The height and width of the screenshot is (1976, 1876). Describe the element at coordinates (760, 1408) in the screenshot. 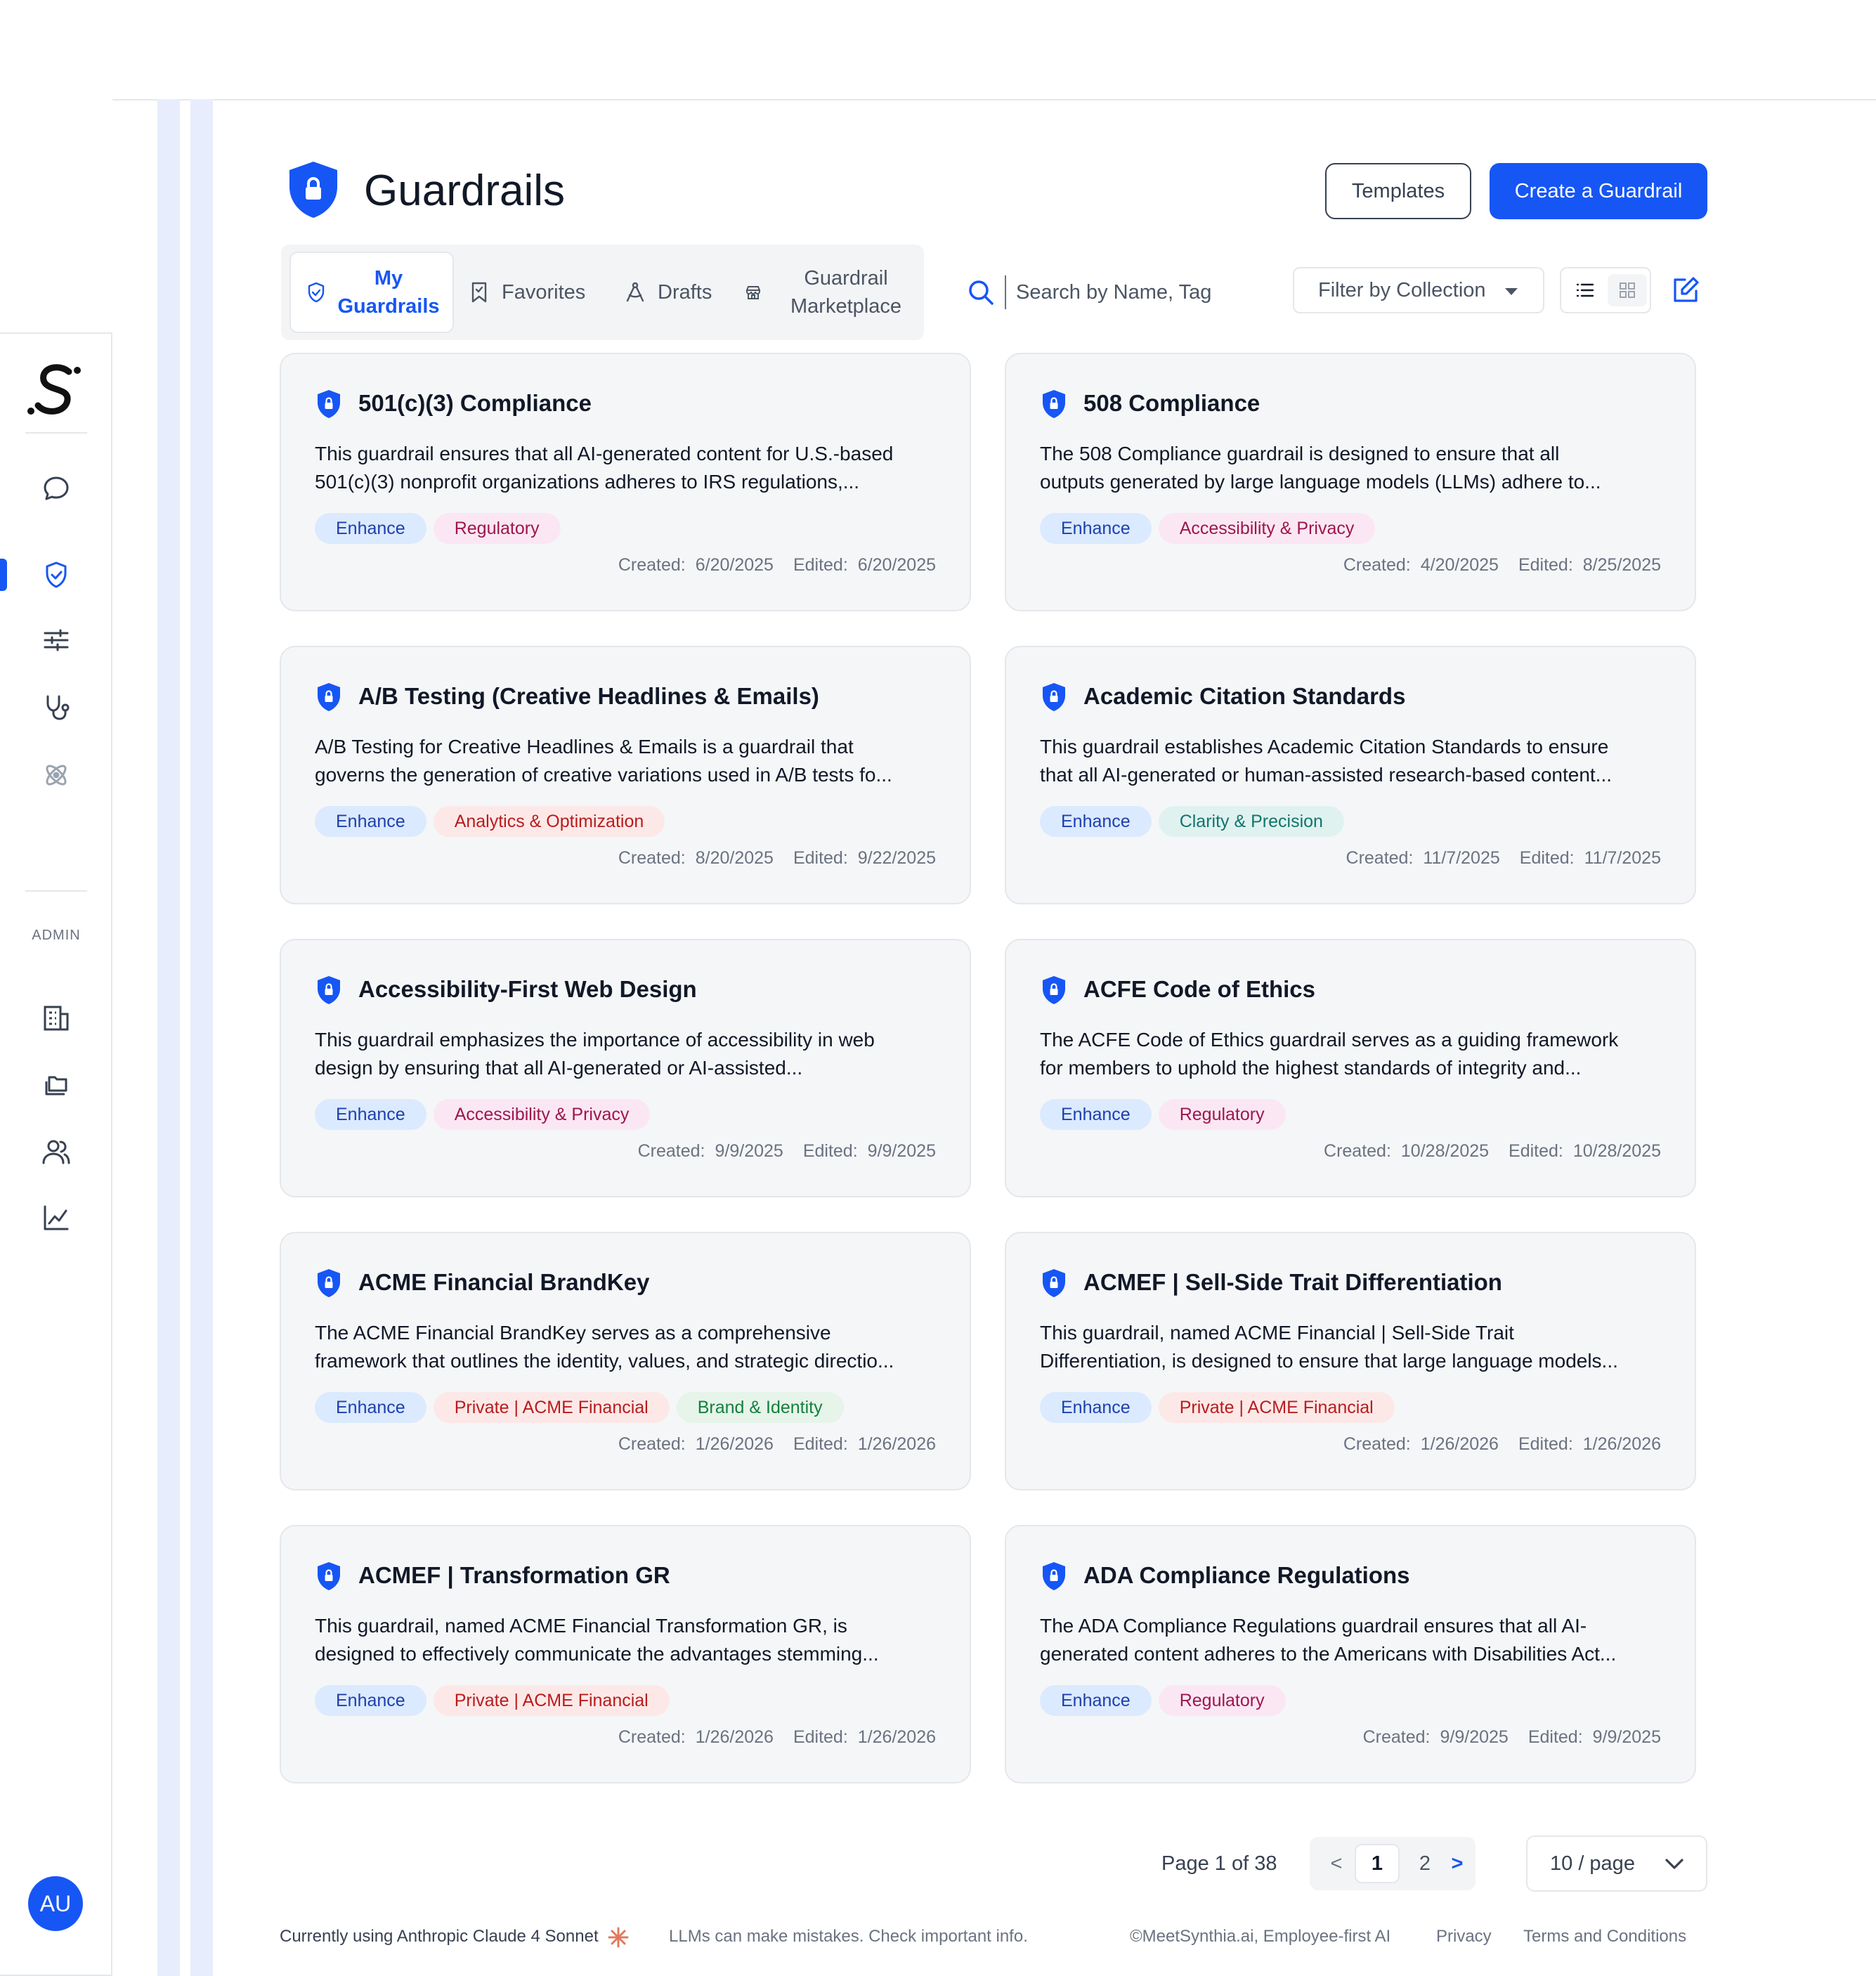

I see `tag-badge: Brand & Identity` at that location.